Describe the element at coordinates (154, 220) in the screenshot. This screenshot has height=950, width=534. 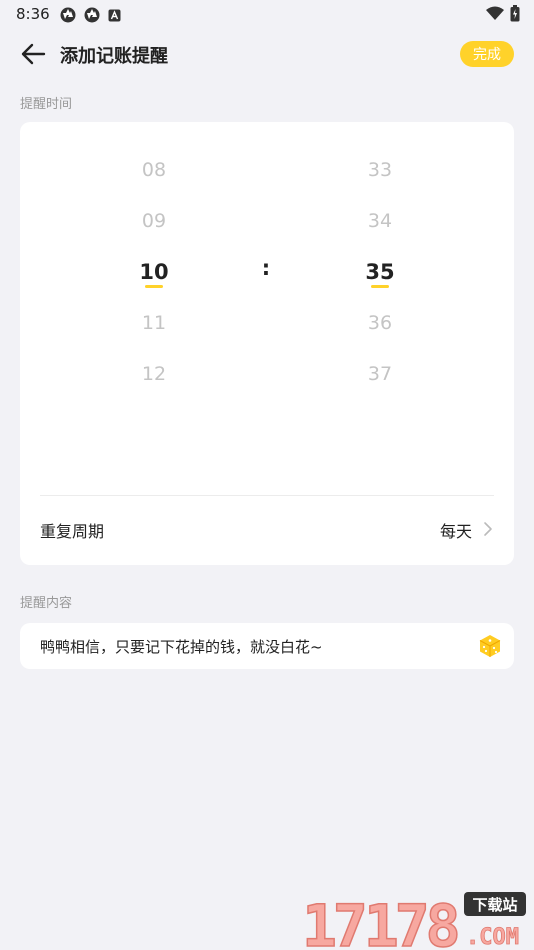
I see `hour-option: 09` at that location.